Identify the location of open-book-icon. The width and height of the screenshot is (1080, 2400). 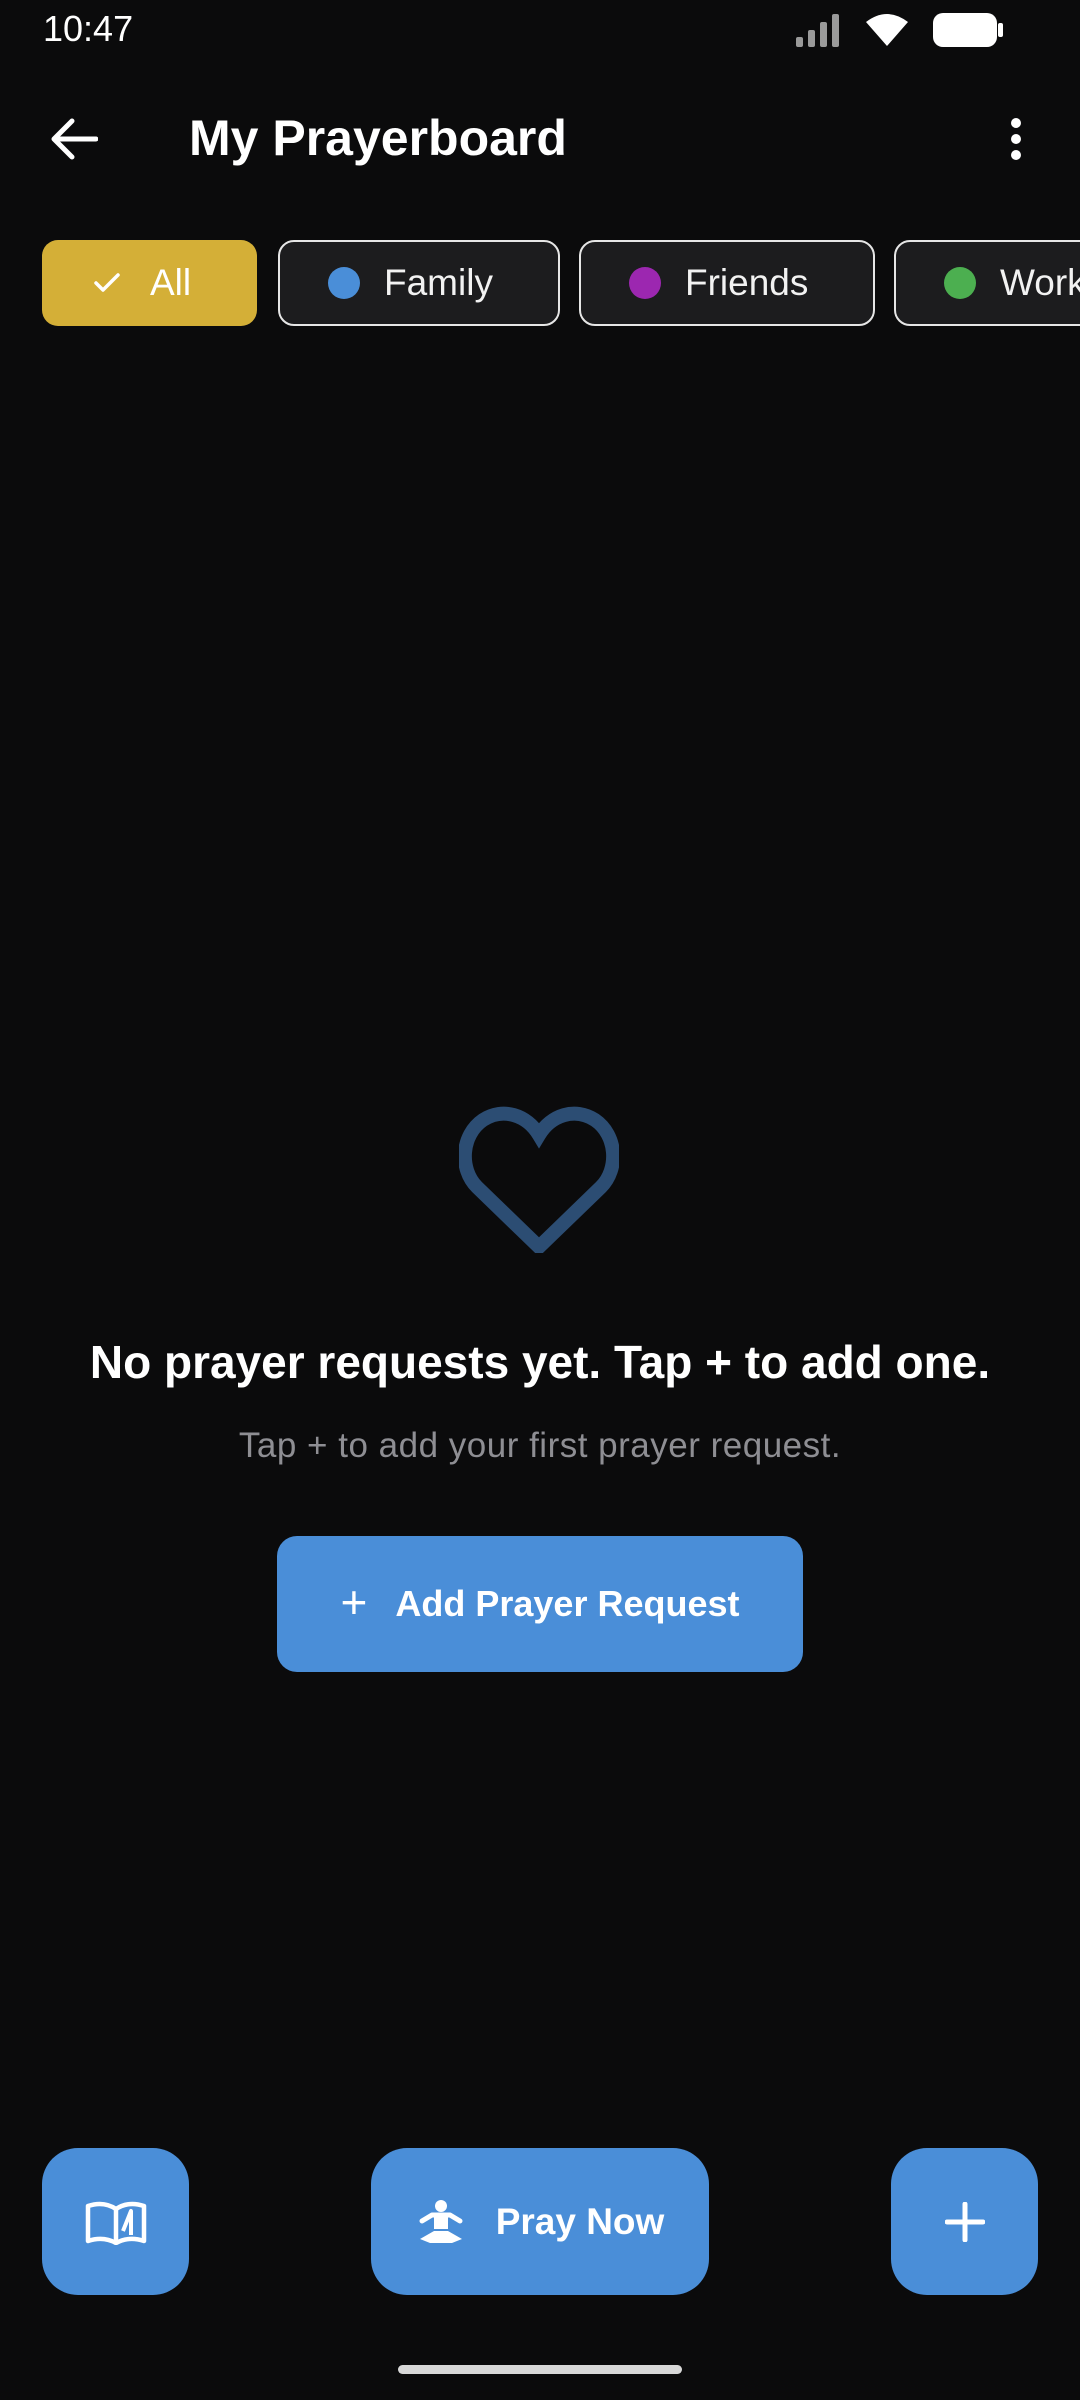
(115, 2223).